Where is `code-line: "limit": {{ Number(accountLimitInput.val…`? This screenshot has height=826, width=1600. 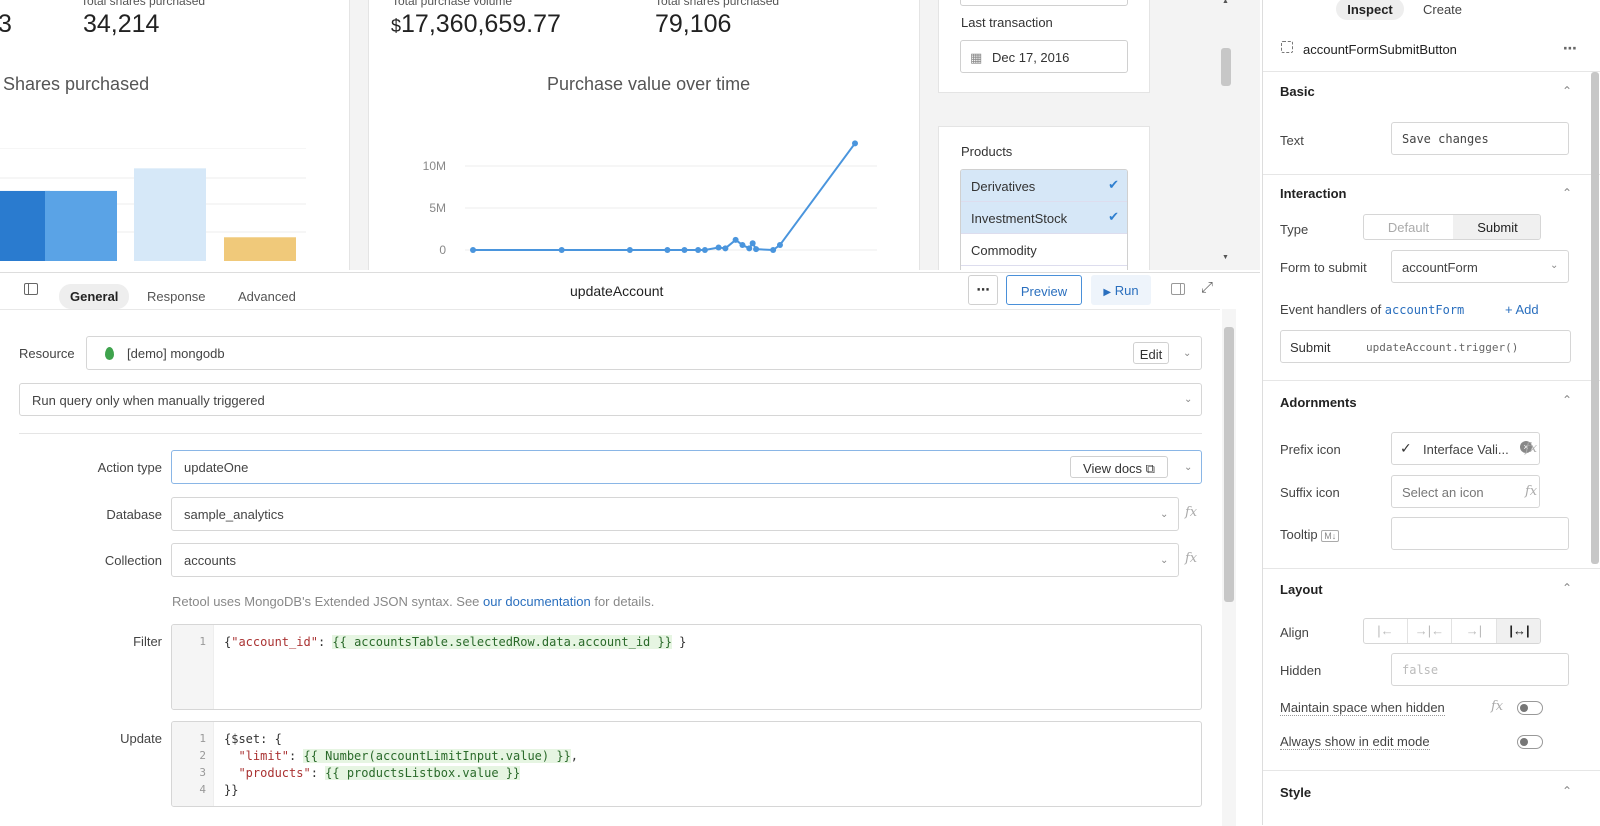 code-line: "limit": {{ Number(accountLimitInput.val… is located at coordinates (401, 756).